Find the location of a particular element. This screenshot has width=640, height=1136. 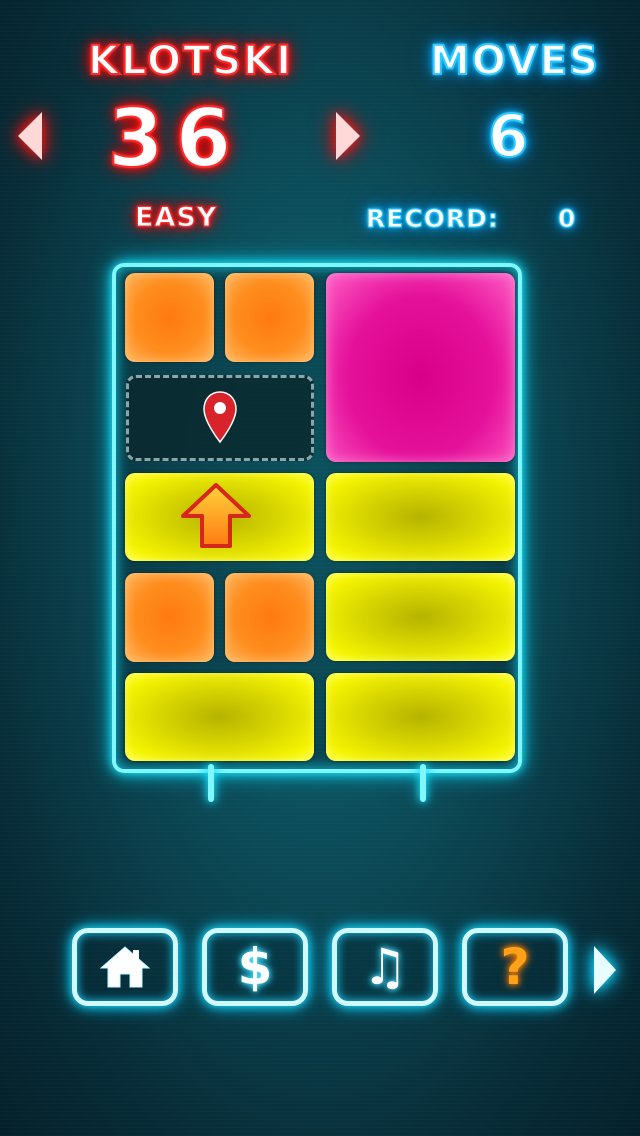

board-stand-left is located at coordinates (211, 783).